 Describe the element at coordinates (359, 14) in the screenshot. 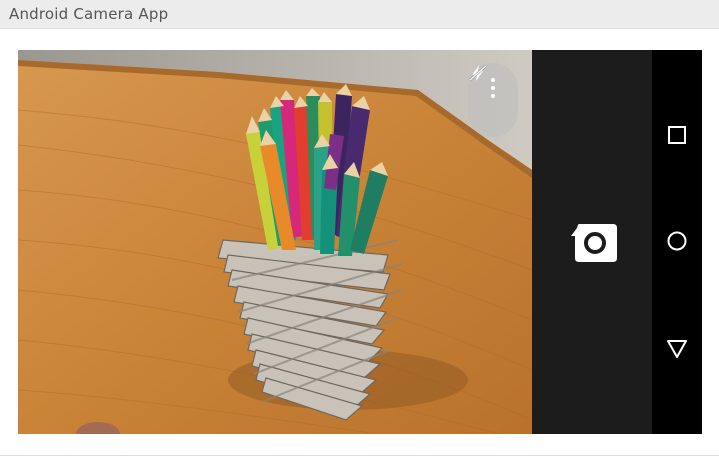

I see `title-bar: Android Camera App` at that location.